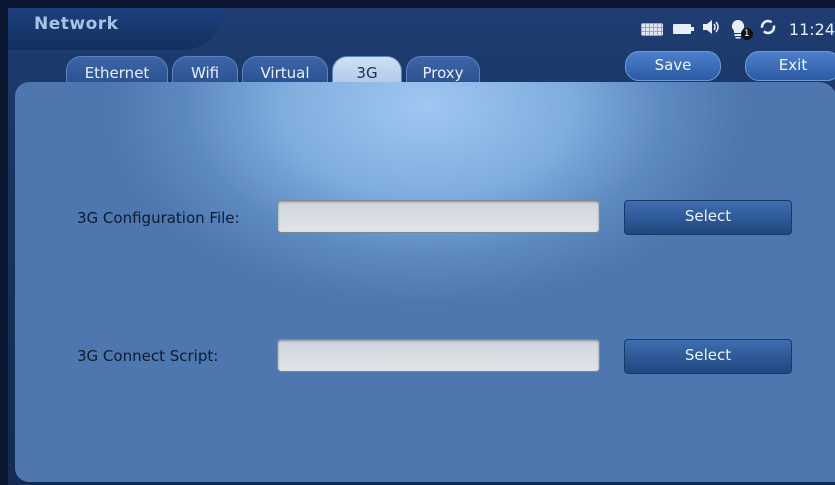 This screenshot has width=835, height=485. What do you see at coordinates (673, 66) in the screenshot?
I see `save-button: Save` at bounding box center [673, 66].